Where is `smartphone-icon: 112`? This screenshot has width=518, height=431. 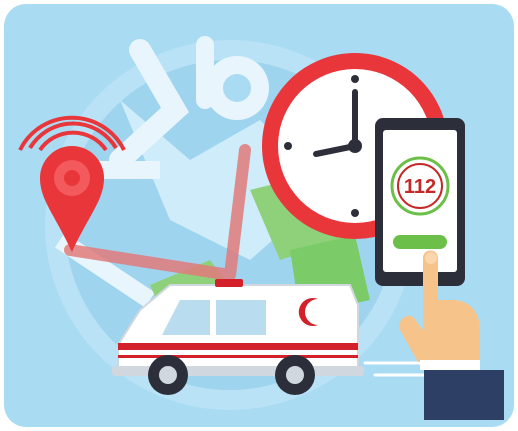
smartphone-icon: 112 is located at coordinates (420, 202).